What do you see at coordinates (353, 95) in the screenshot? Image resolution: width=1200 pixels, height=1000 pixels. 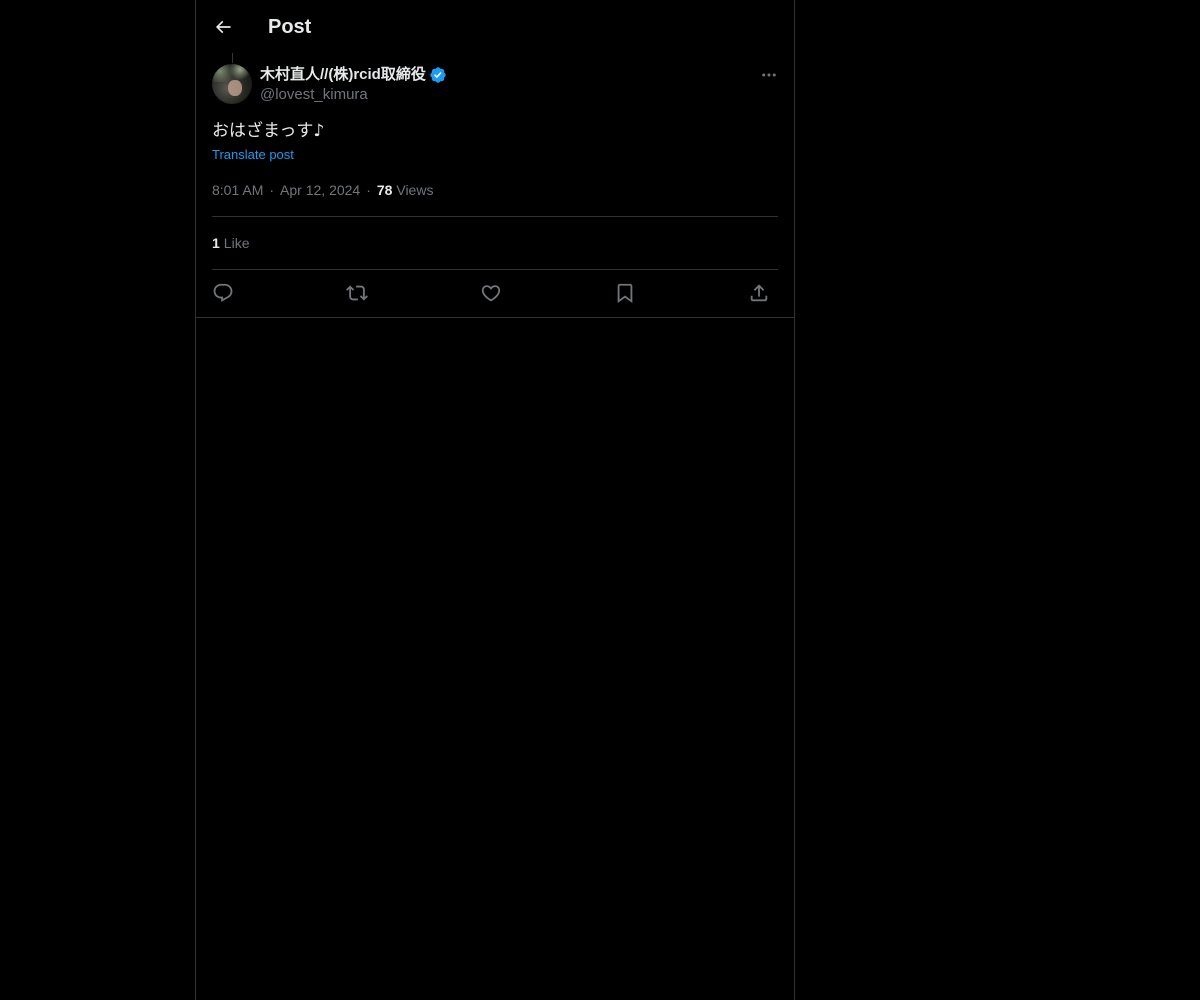 I see `author-handle: @lovest_kimura` at bounding box center [353, 95].